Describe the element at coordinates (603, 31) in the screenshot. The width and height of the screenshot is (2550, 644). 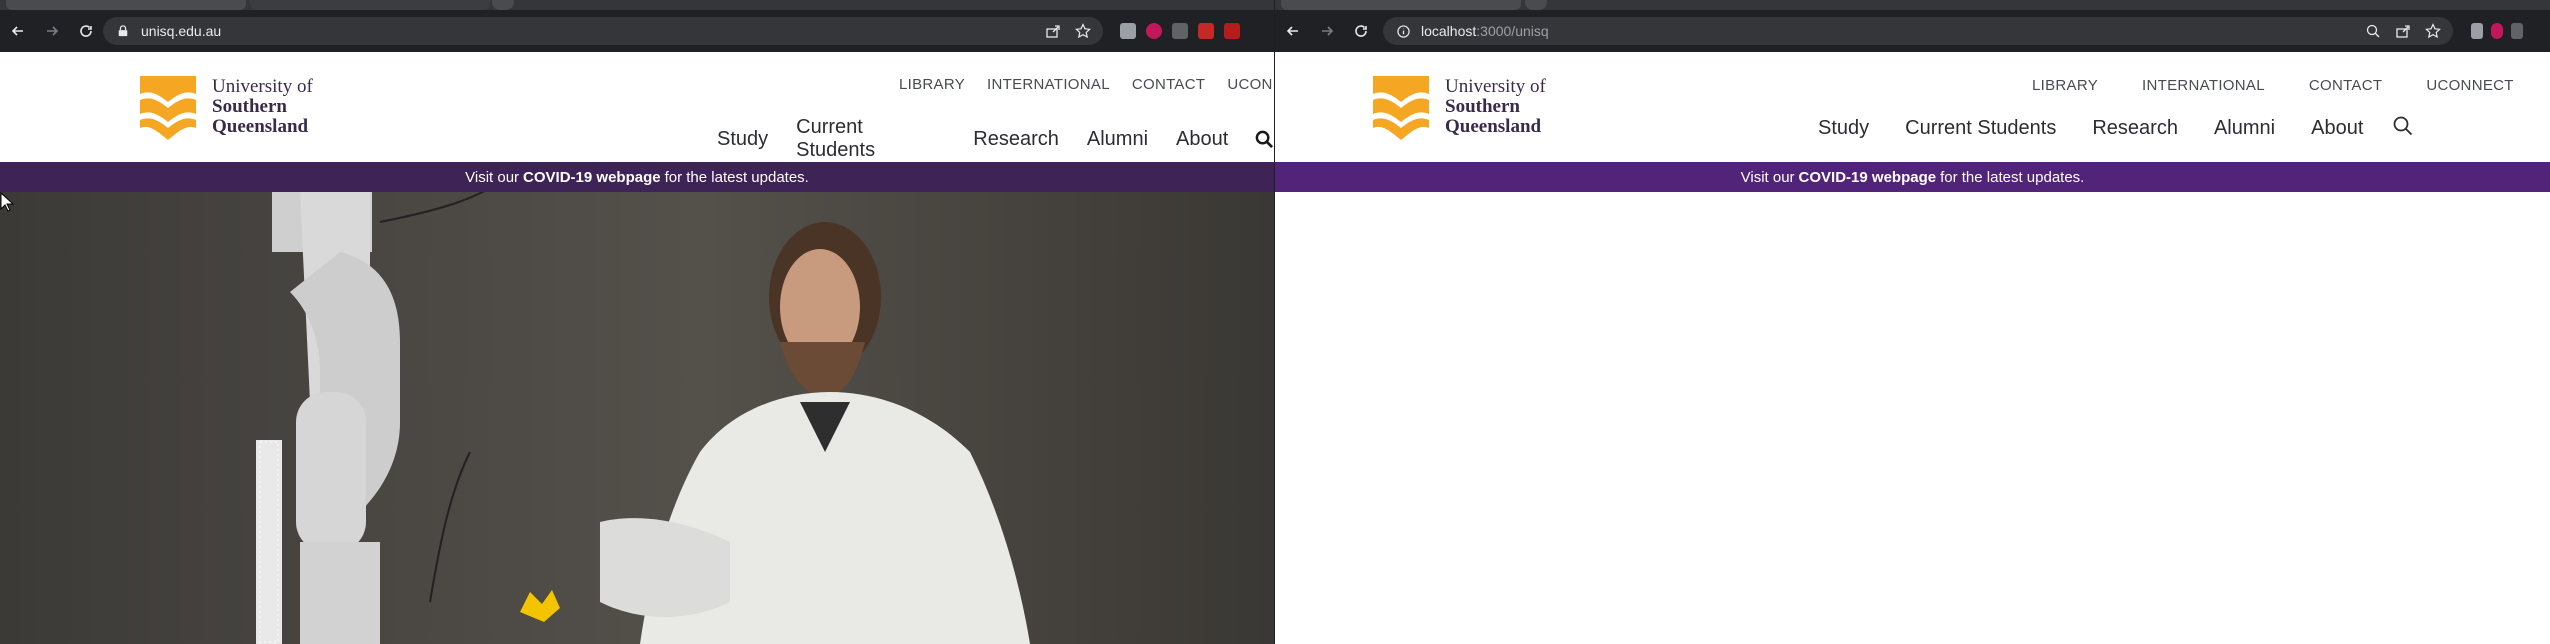
I see `address-bar: unisq.edu.au` at that location.